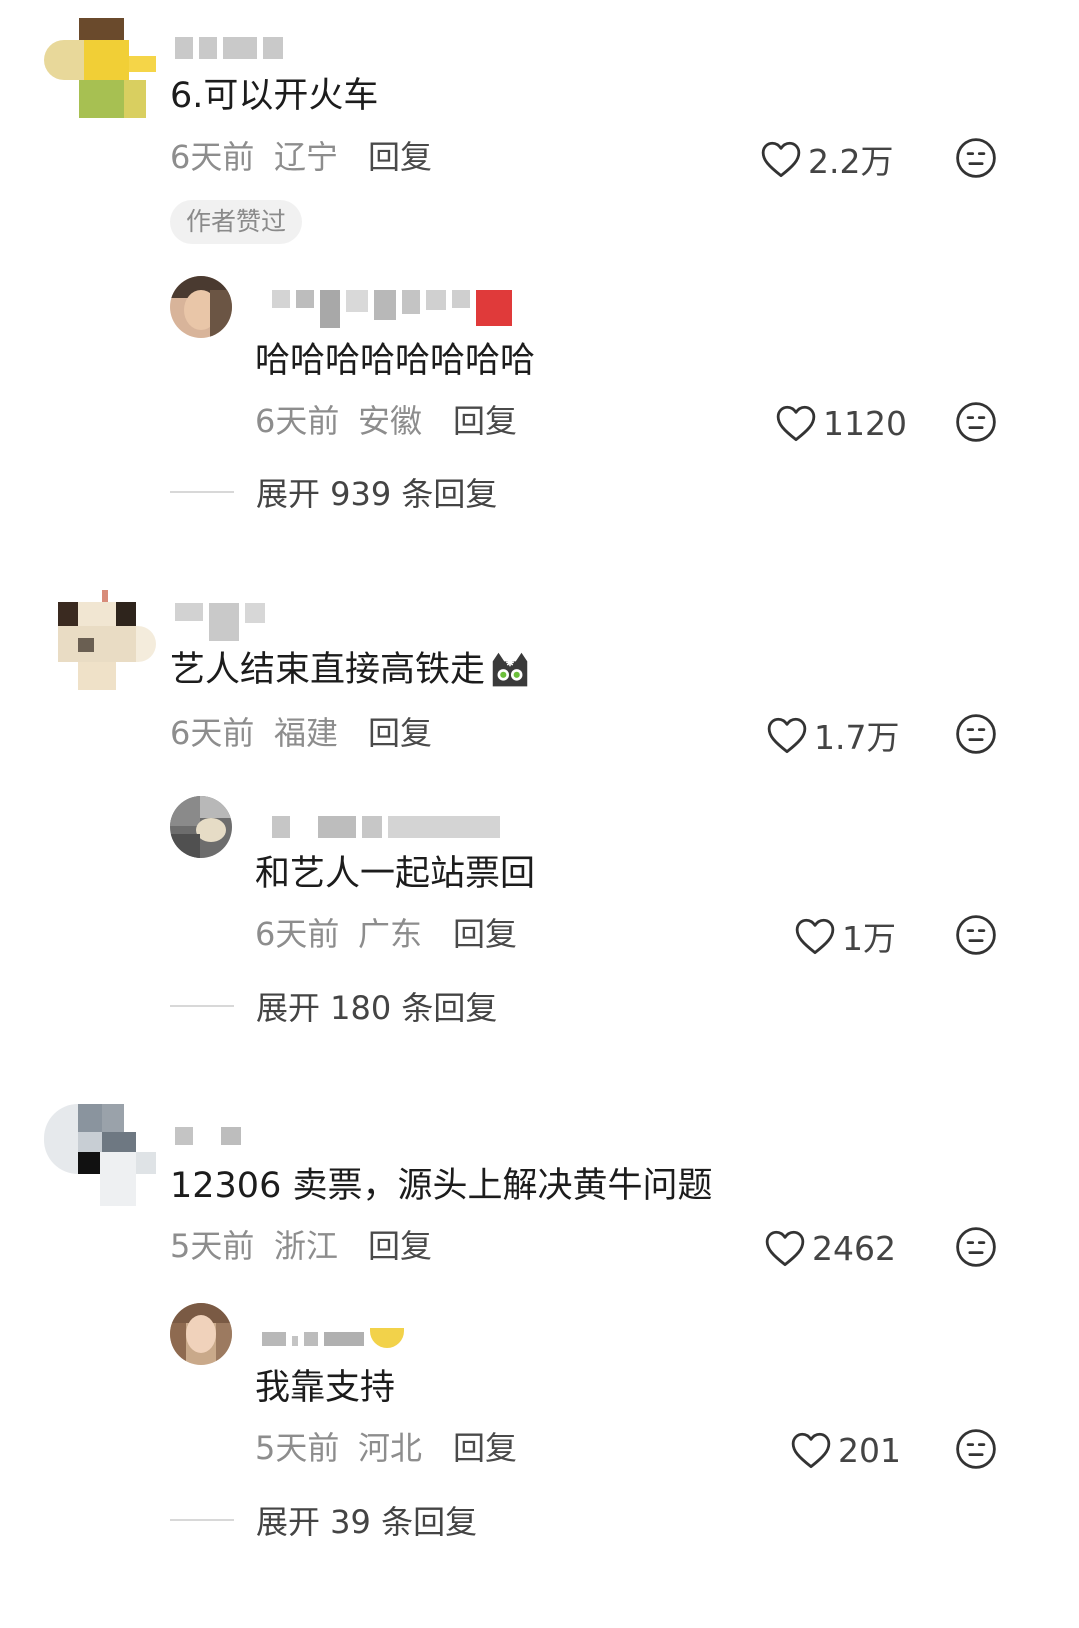 The height and width of the screenshot is (1628, 1079). What do you see at coordinates (869, 938) in the screenshot?
I see `like-count: 1万` at bounding box center [869, 938].